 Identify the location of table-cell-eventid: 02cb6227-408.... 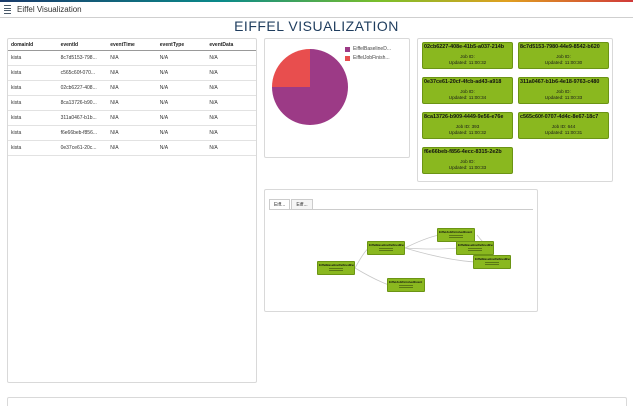
(82, 88).